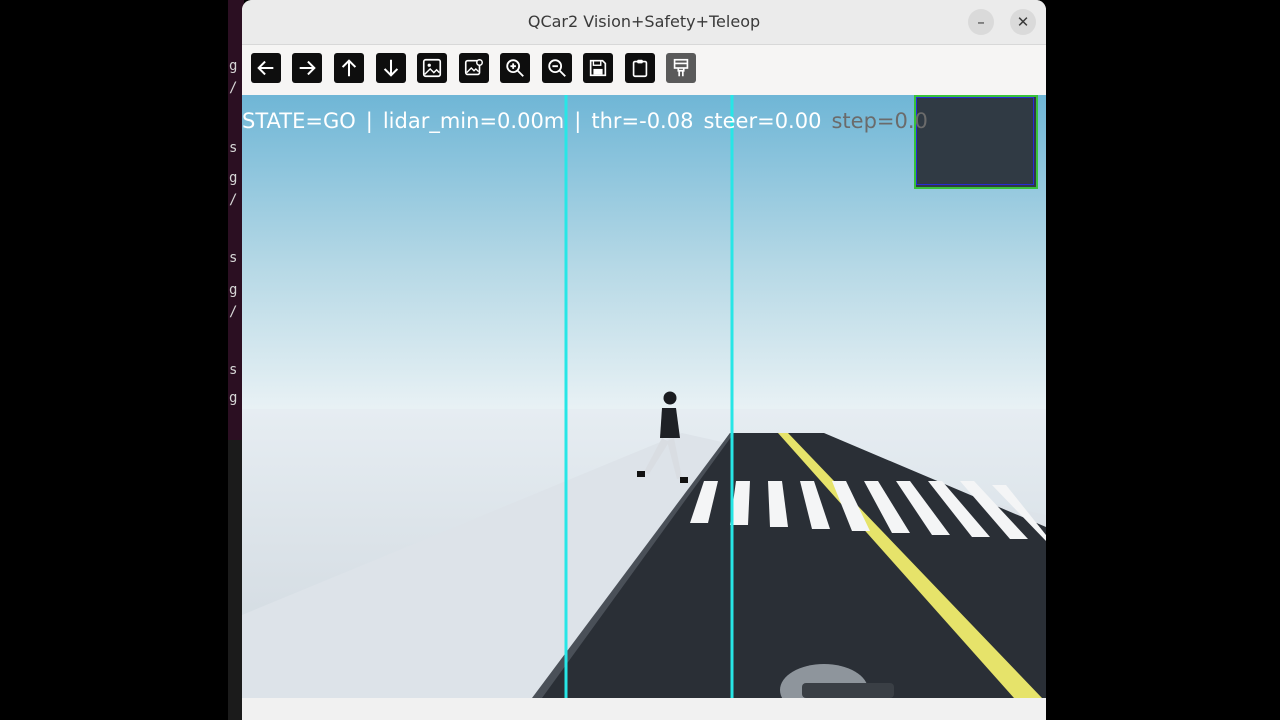  I want to click on back-button, so click(266, 68).